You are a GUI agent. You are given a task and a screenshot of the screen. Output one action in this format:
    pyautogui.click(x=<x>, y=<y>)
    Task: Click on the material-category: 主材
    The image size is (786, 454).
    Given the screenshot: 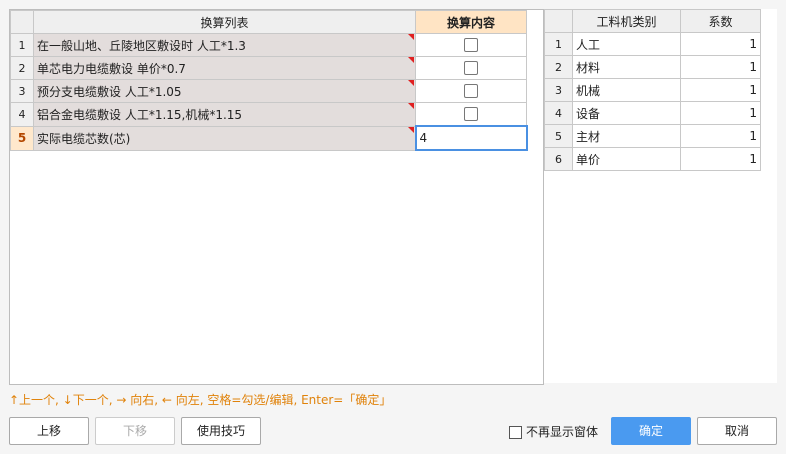 What is the action you would take?
    pyautogui.click(x=626, y=136)
    